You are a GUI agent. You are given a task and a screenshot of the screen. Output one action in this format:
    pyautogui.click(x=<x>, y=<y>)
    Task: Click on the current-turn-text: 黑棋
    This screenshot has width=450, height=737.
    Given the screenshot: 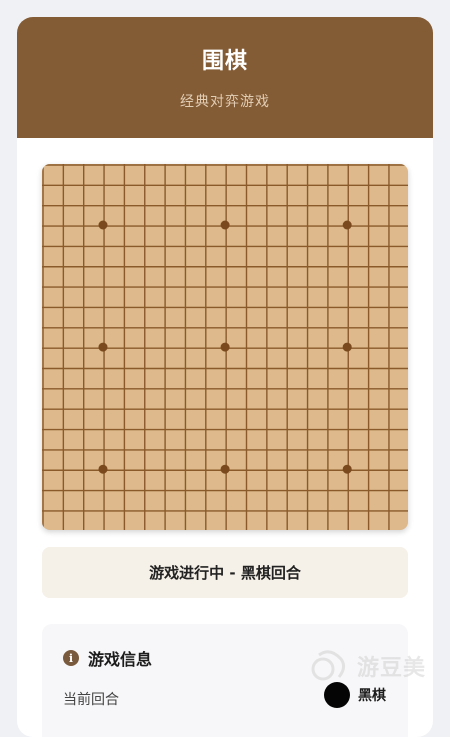 What is the action you would take?
    pyautogui.click(x=372, y=696)
    